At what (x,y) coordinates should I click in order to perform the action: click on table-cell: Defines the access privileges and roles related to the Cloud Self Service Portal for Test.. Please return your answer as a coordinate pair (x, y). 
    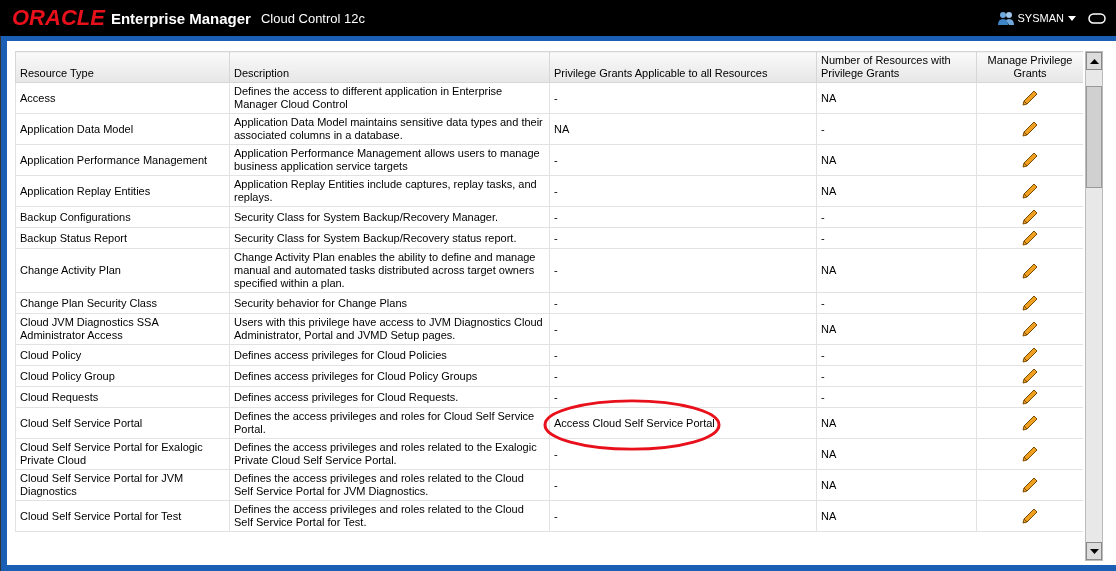
    Looking at the image, I should click on (389, 516).